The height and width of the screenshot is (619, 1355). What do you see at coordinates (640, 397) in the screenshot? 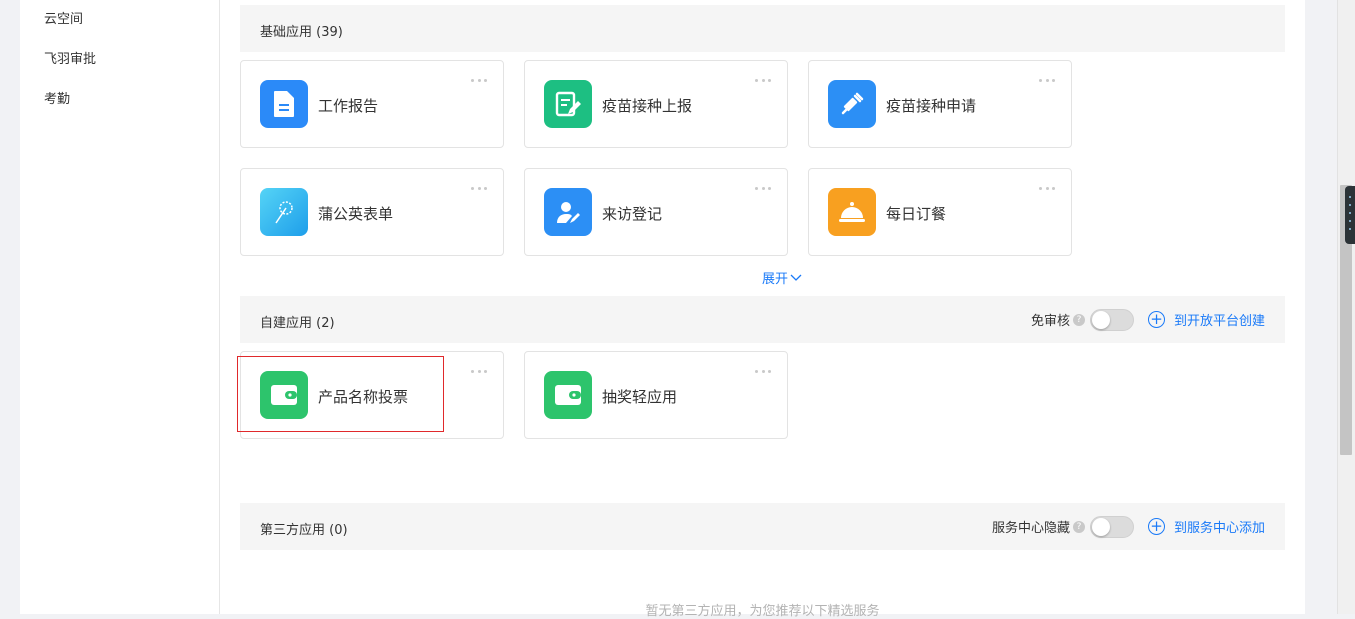
I see `app-name: 抽奖轻应用` at bounding box center [640, 397].